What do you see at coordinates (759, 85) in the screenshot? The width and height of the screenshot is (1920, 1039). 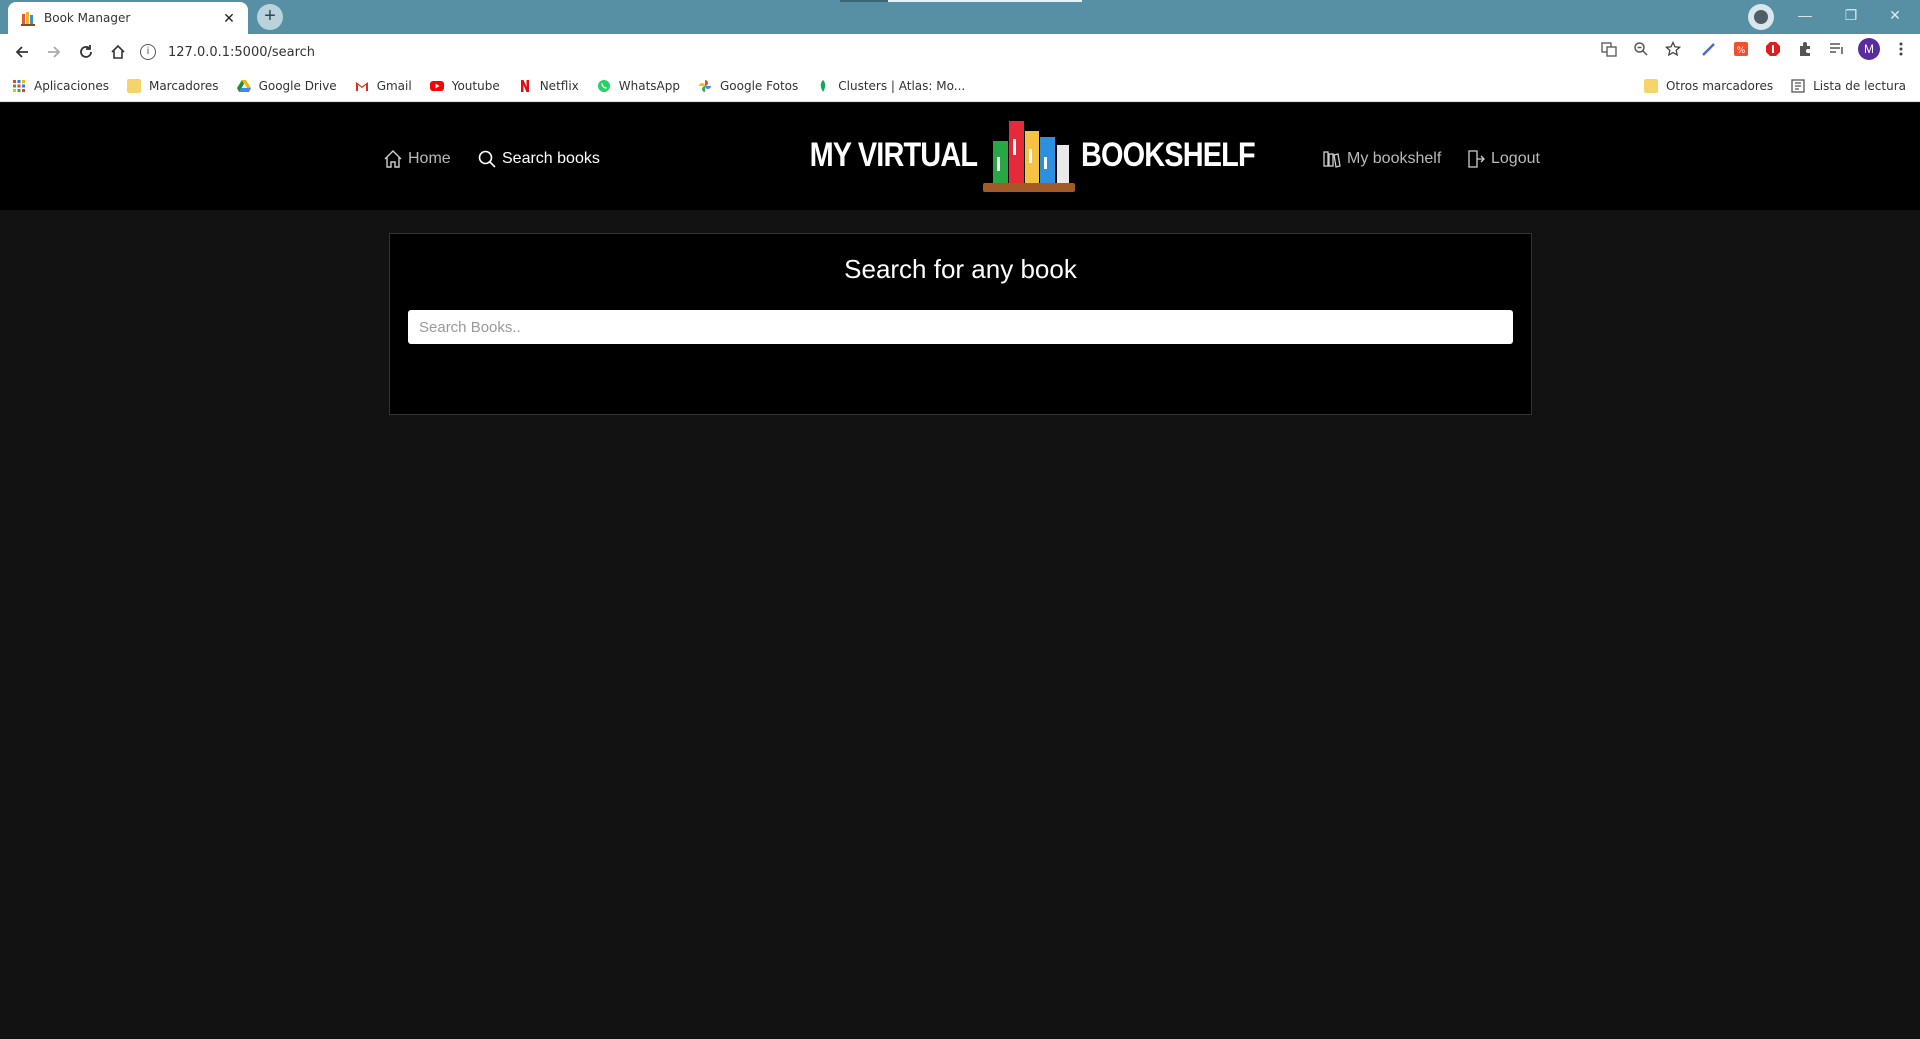 I see `bookmark-label: Google Fotos` at bounding box center [759, 85].